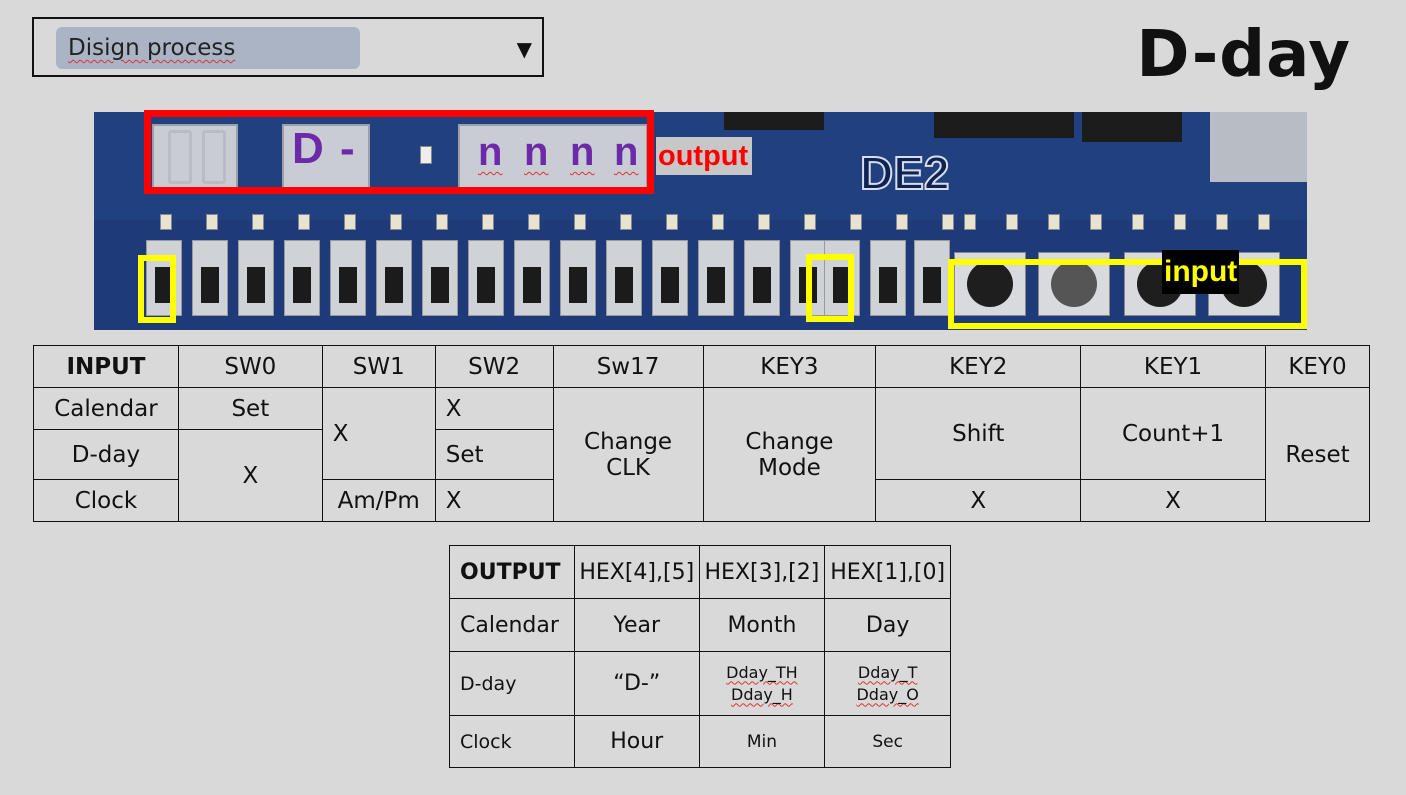 The height and width of the screenshot is (795, 1406). I want to click on switch-sw0, so click(932, 278).